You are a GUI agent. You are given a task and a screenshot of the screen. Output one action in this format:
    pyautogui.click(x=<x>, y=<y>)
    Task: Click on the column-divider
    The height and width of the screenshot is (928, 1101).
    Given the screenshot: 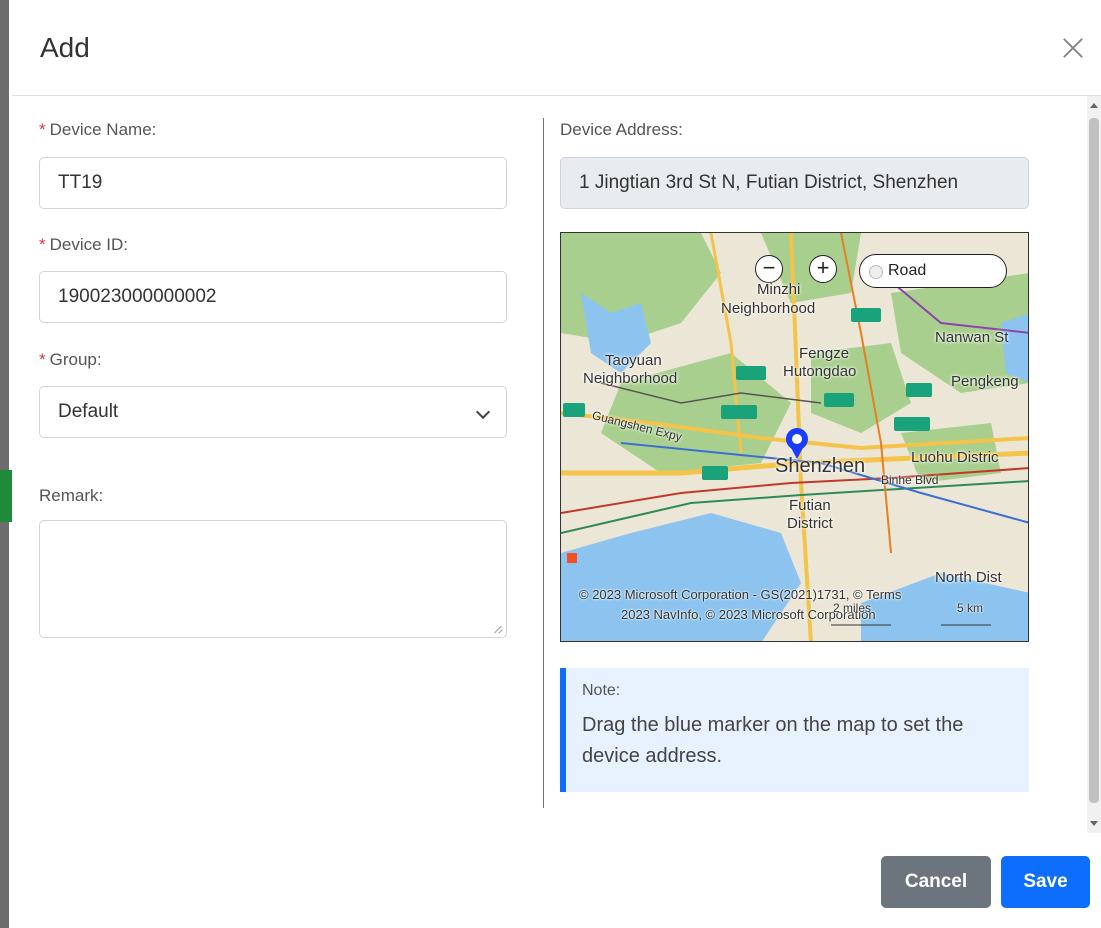 What is the action you would take?
    pyautogui.click(x=543, y=463)
    